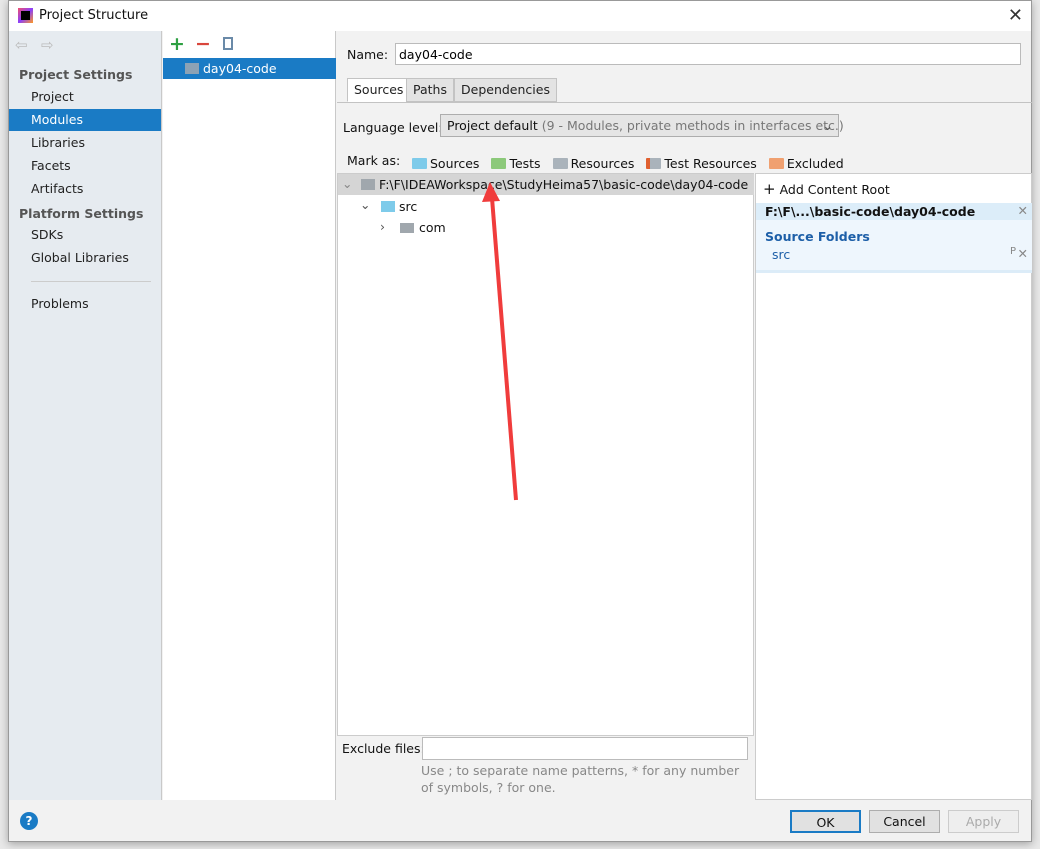 Image resolution: width=1040 pixels, height=849 pixels. I want to click on red-arrow-annotation, so click(500, 341).